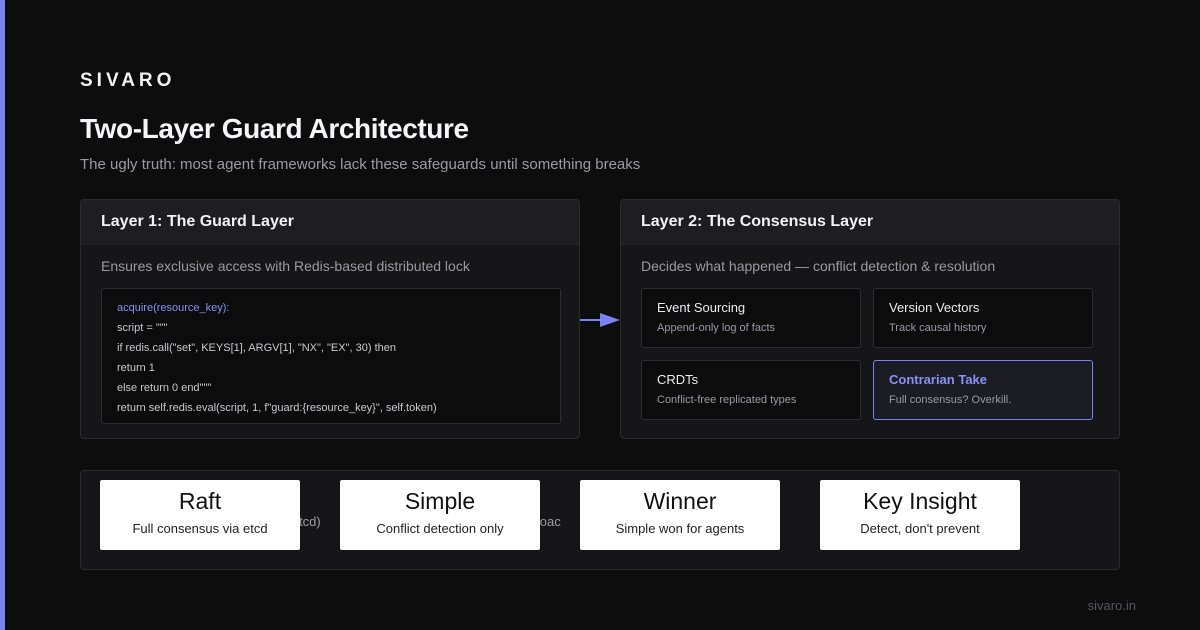 Image resolution: width=1200 pixels, height=630 pixels. What do you see at coordinates (751, 318) in the screenshot?
I see `card-event-sourcing: Event Sourcing Append-only log of facts` at bounding box center [751, 318].